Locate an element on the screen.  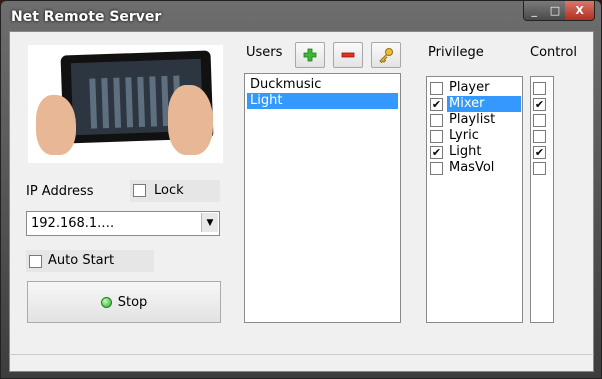
window-controls: _ □ X is located at coordinates (559, 11).